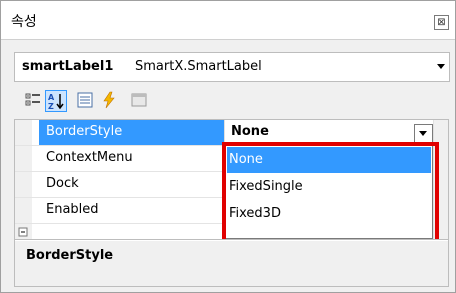 This screenshot has width=456, height=293. I want to click on window-title: 속성, so click(24, 22).